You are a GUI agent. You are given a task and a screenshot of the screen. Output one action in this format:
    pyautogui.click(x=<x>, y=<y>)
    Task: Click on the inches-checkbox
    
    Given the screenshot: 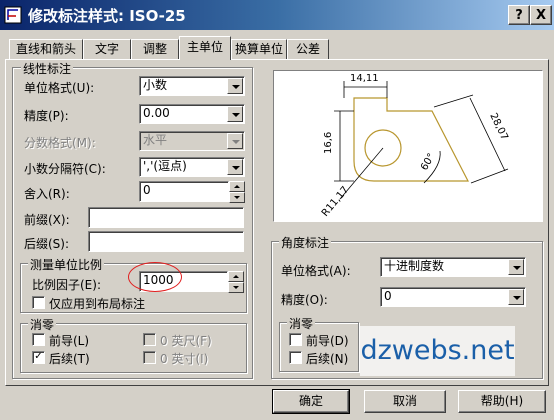 What is the action you would take?
    pyautogui.click(x=149, y=357)
    